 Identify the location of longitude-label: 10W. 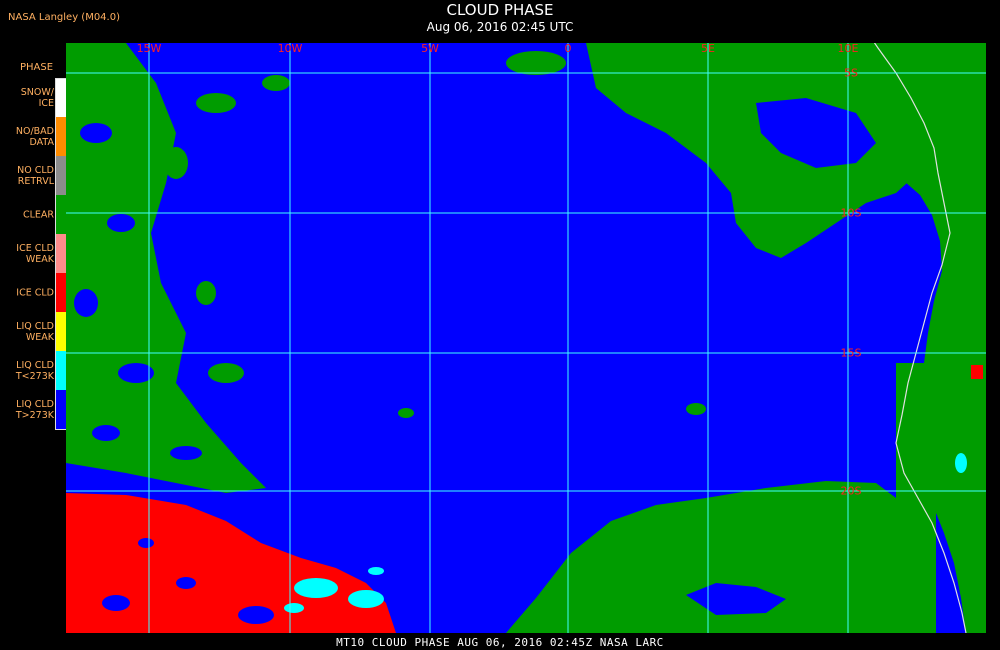
(290, 49).